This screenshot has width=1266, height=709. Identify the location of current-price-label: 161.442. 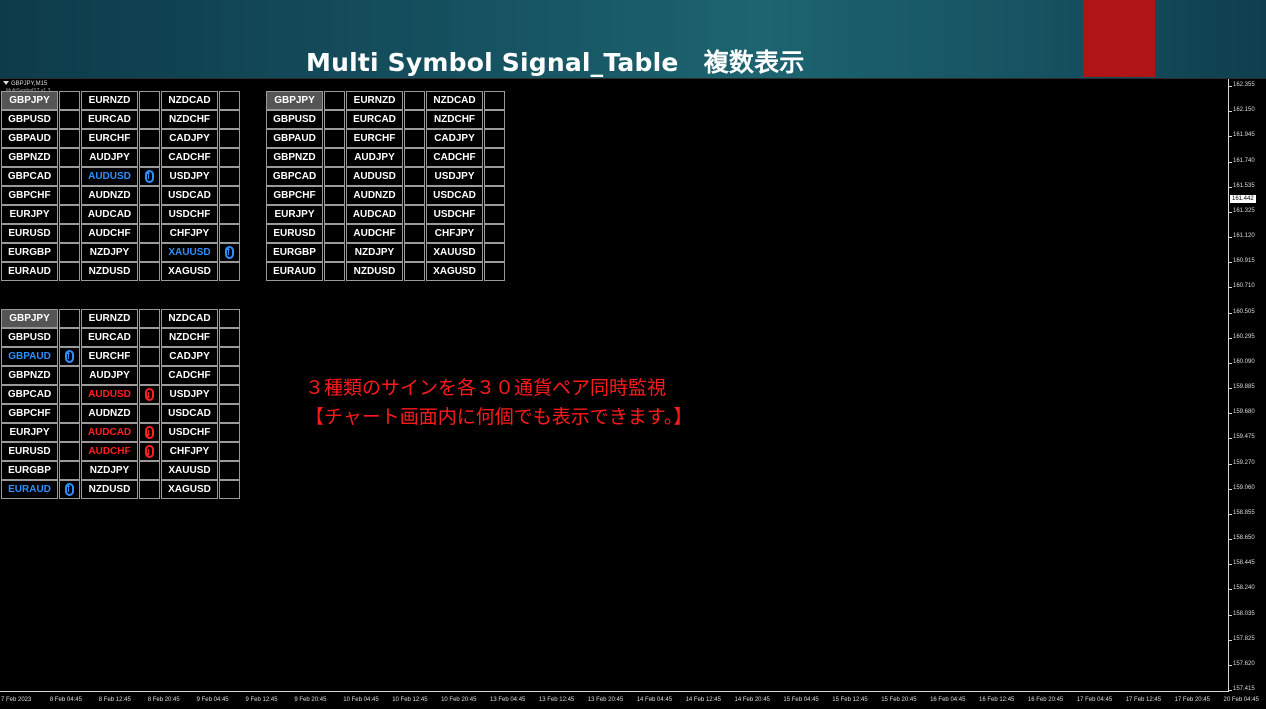
(1243, 199).